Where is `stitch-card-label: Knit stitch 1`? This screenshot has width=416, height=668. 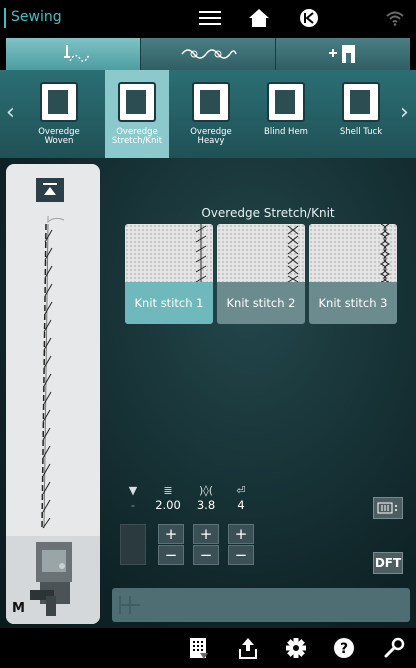 stitch-card-label: Knit stitch 1 is located at coordinates (169, 303).